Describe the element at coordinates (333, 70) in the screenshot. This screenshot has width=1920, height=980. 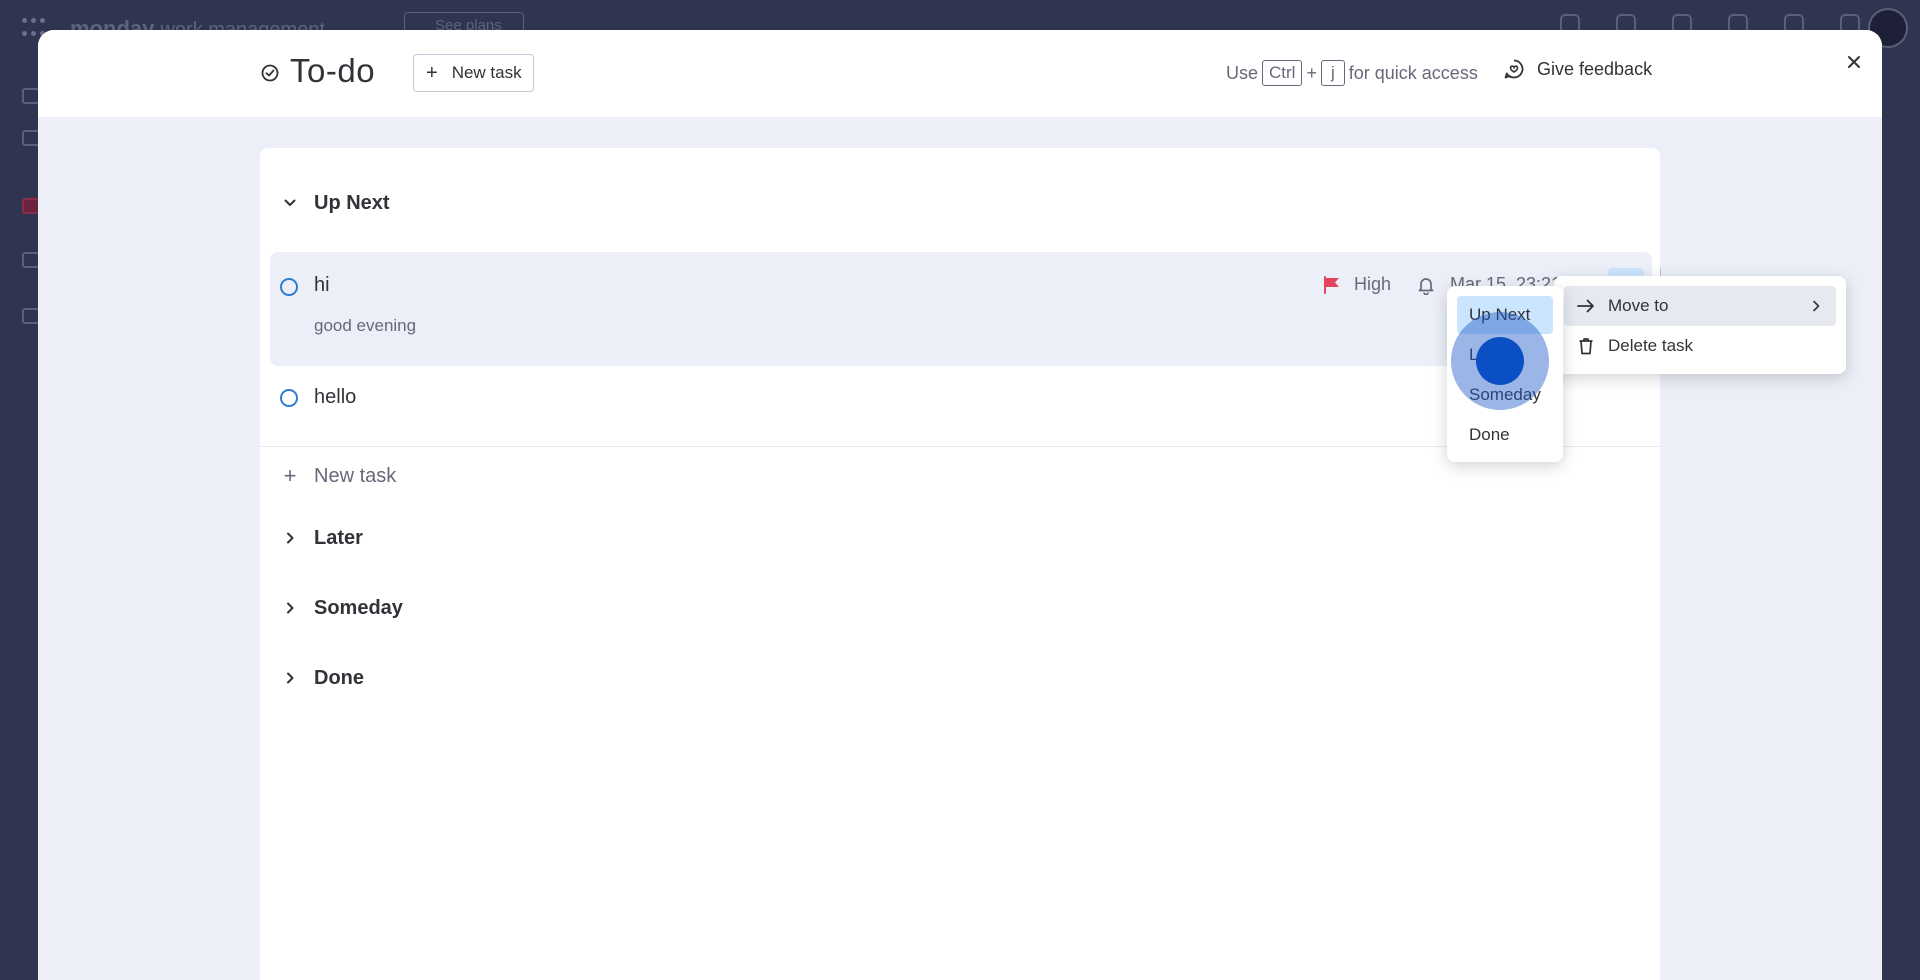
I see `page-title: To-do` at that location.